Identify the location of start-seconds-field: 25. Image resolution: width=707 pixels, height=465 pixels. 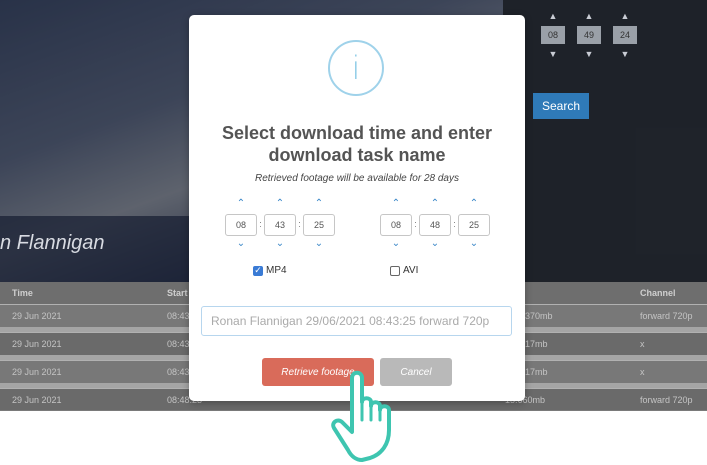
(319, 225).